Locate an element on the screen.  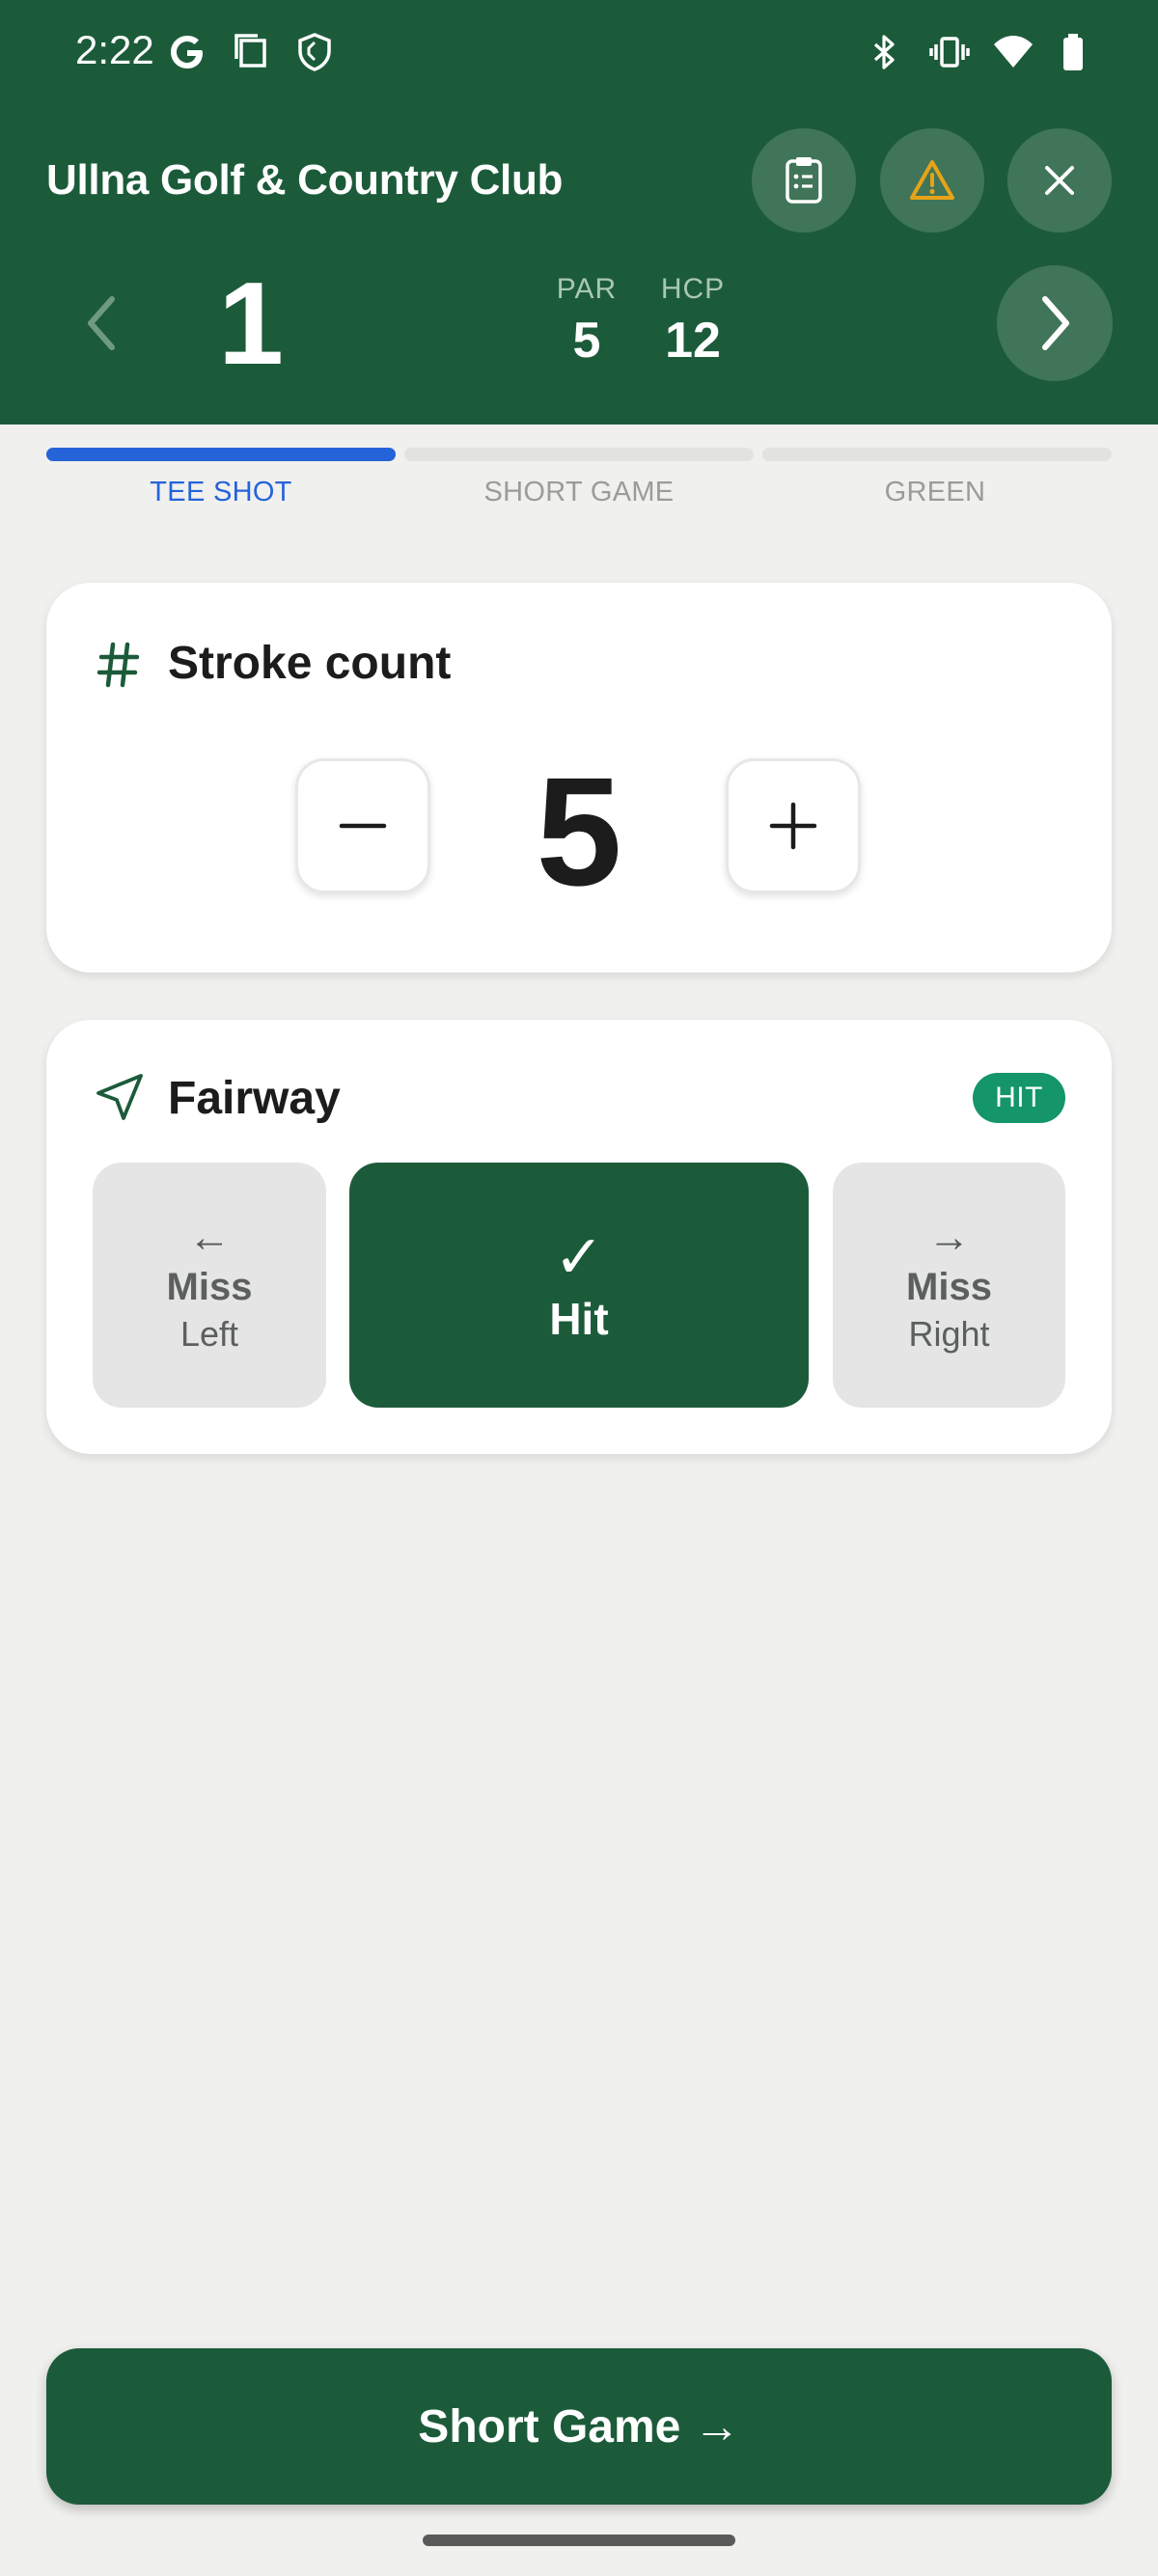
miss-left-label: Miss is located at coordinates (209, 1287).